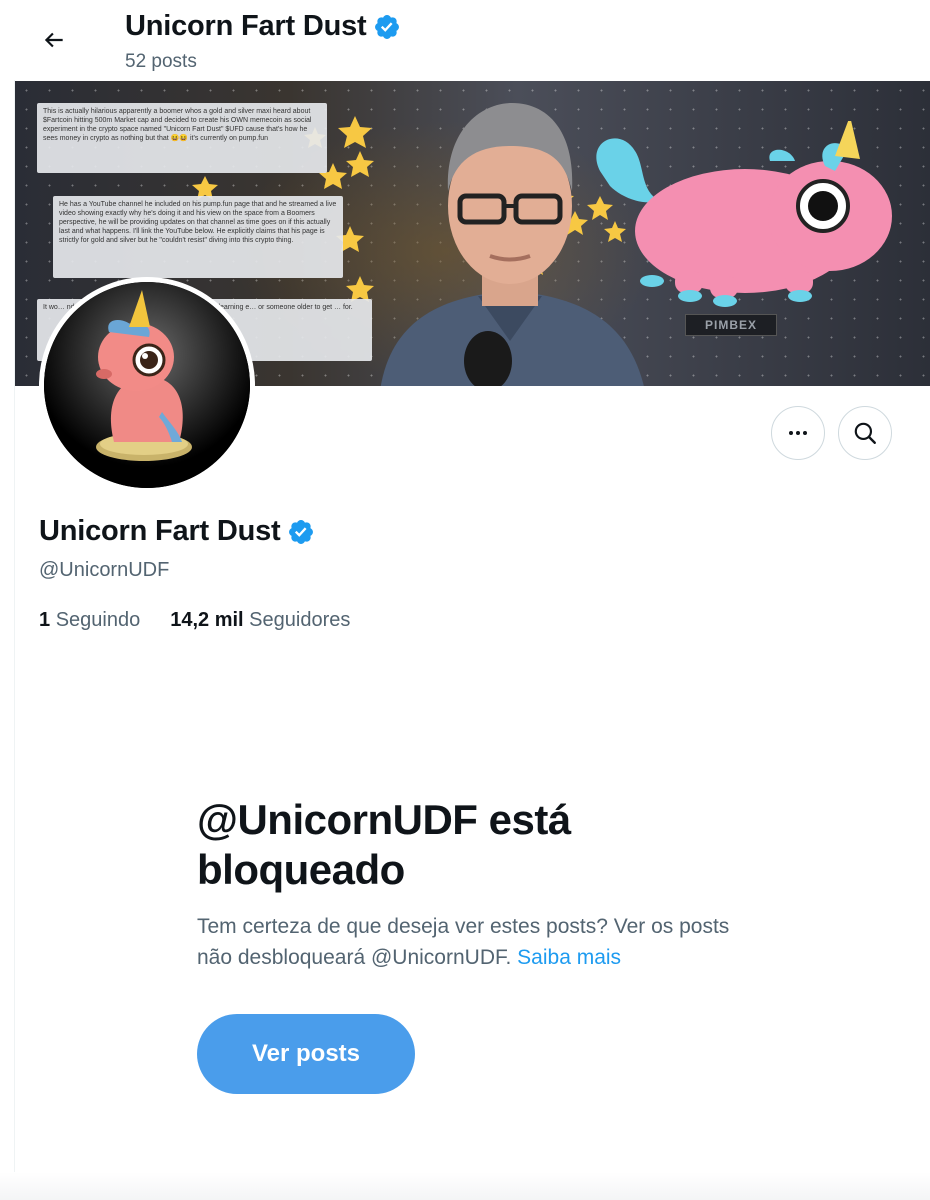 The width and height of the screenshot is (930, 1200). I want to click on avatar-unicorn-figurine, so click(147, 385).